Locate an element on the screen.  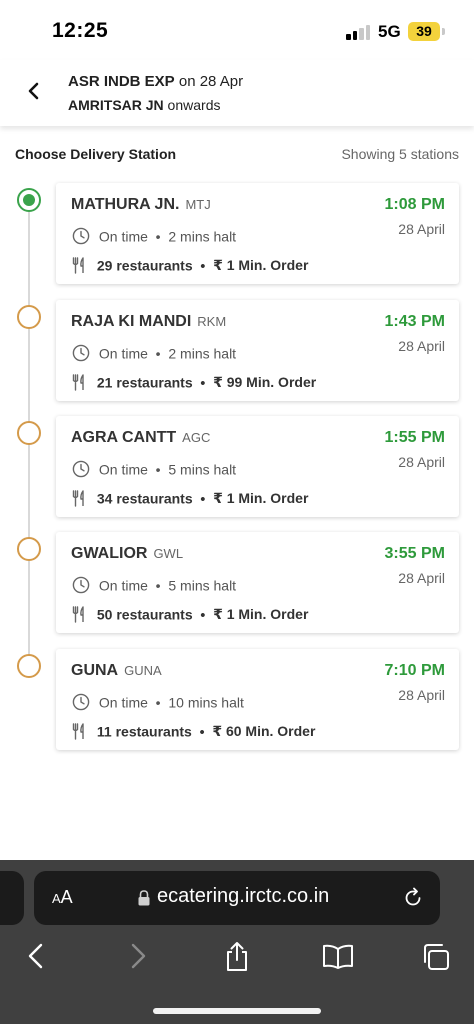
station-code: GUNA is located at coordinates (143, 670).